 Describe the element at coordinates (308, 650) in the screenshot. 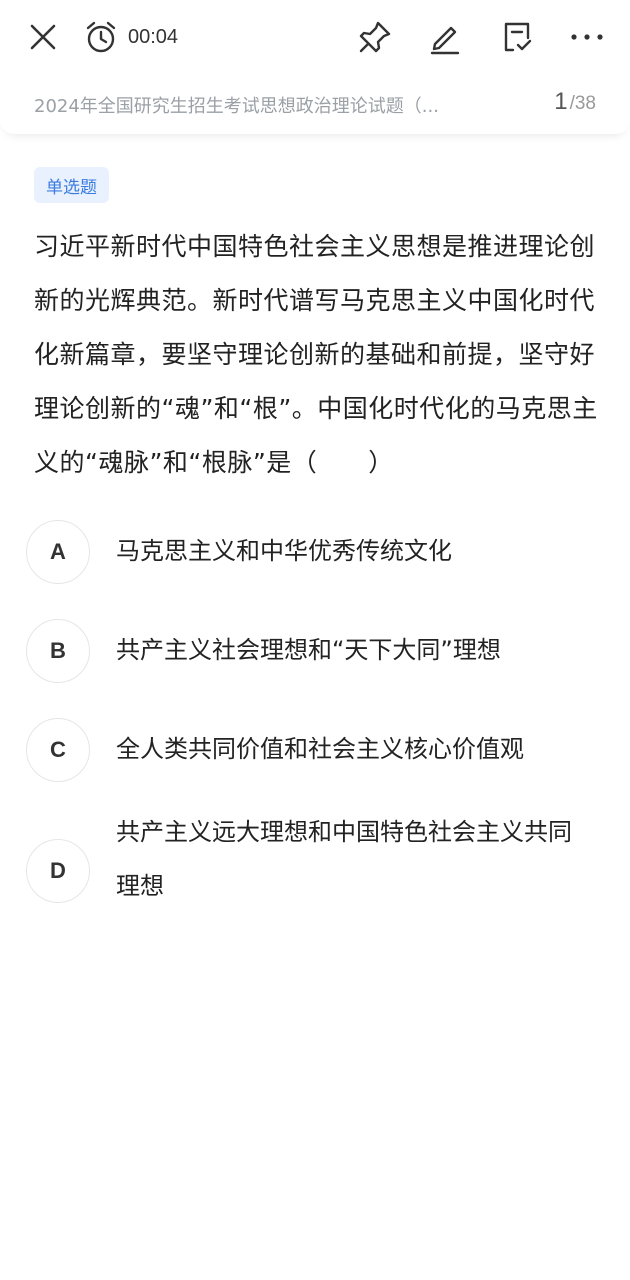

I see `option-text: 共产主义社会理想和“天下大同”理想` at that location.